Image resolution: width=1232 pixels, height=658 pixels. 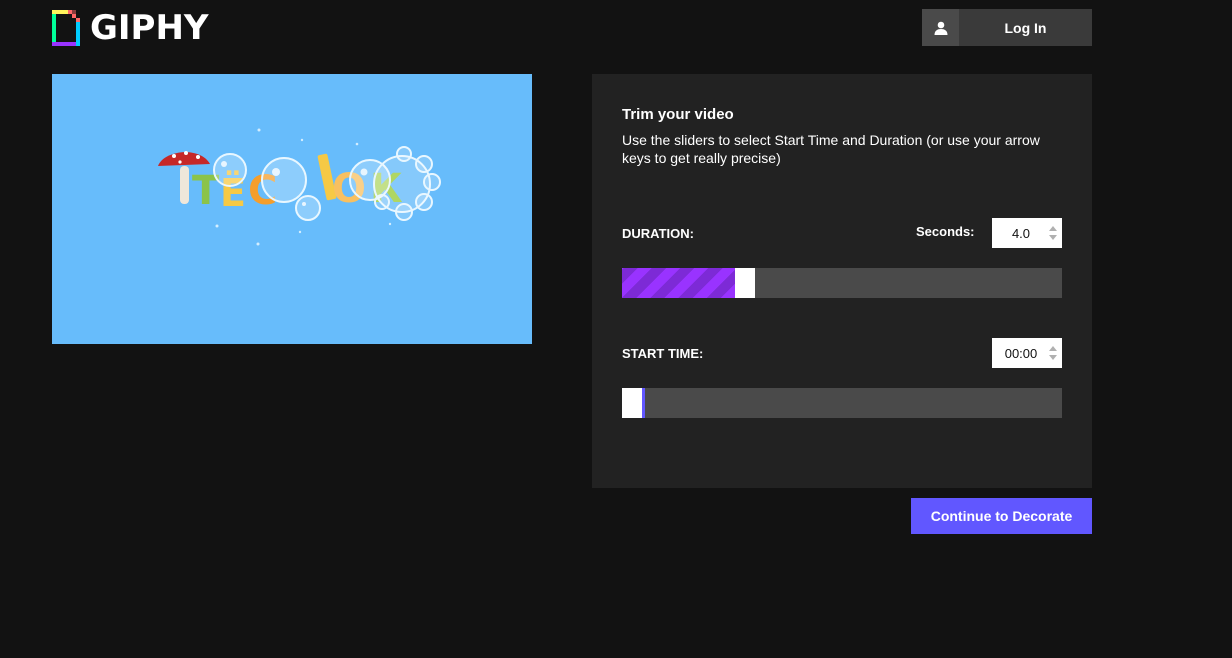 What do you see at coordinates (632, 403) in the screenshot?
I see `start-time-slider-handle` at bounding box center [632, 403].